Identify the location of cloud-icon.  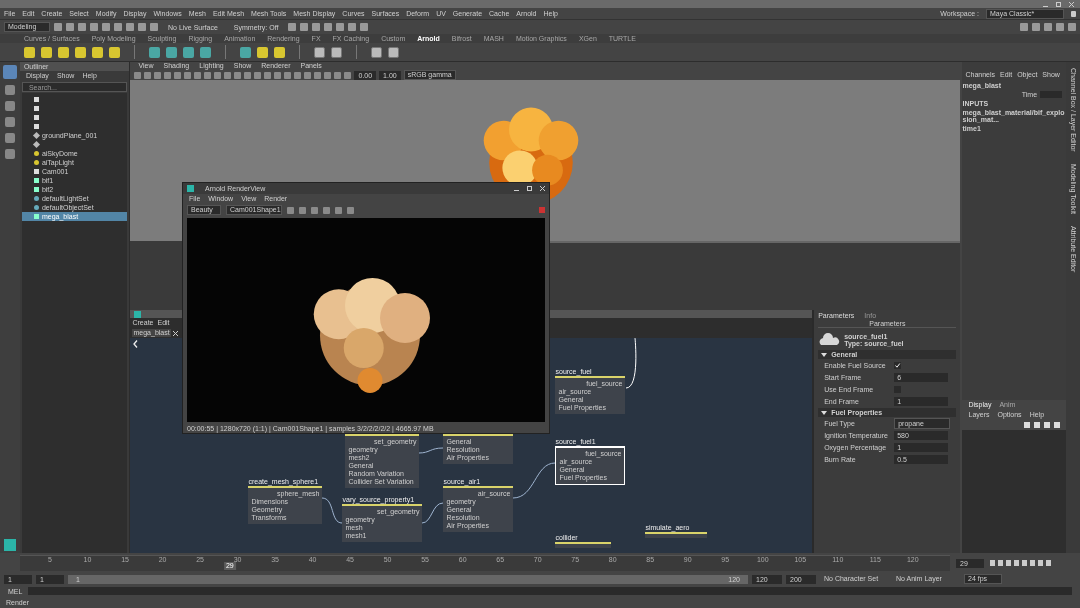
(829, 340).